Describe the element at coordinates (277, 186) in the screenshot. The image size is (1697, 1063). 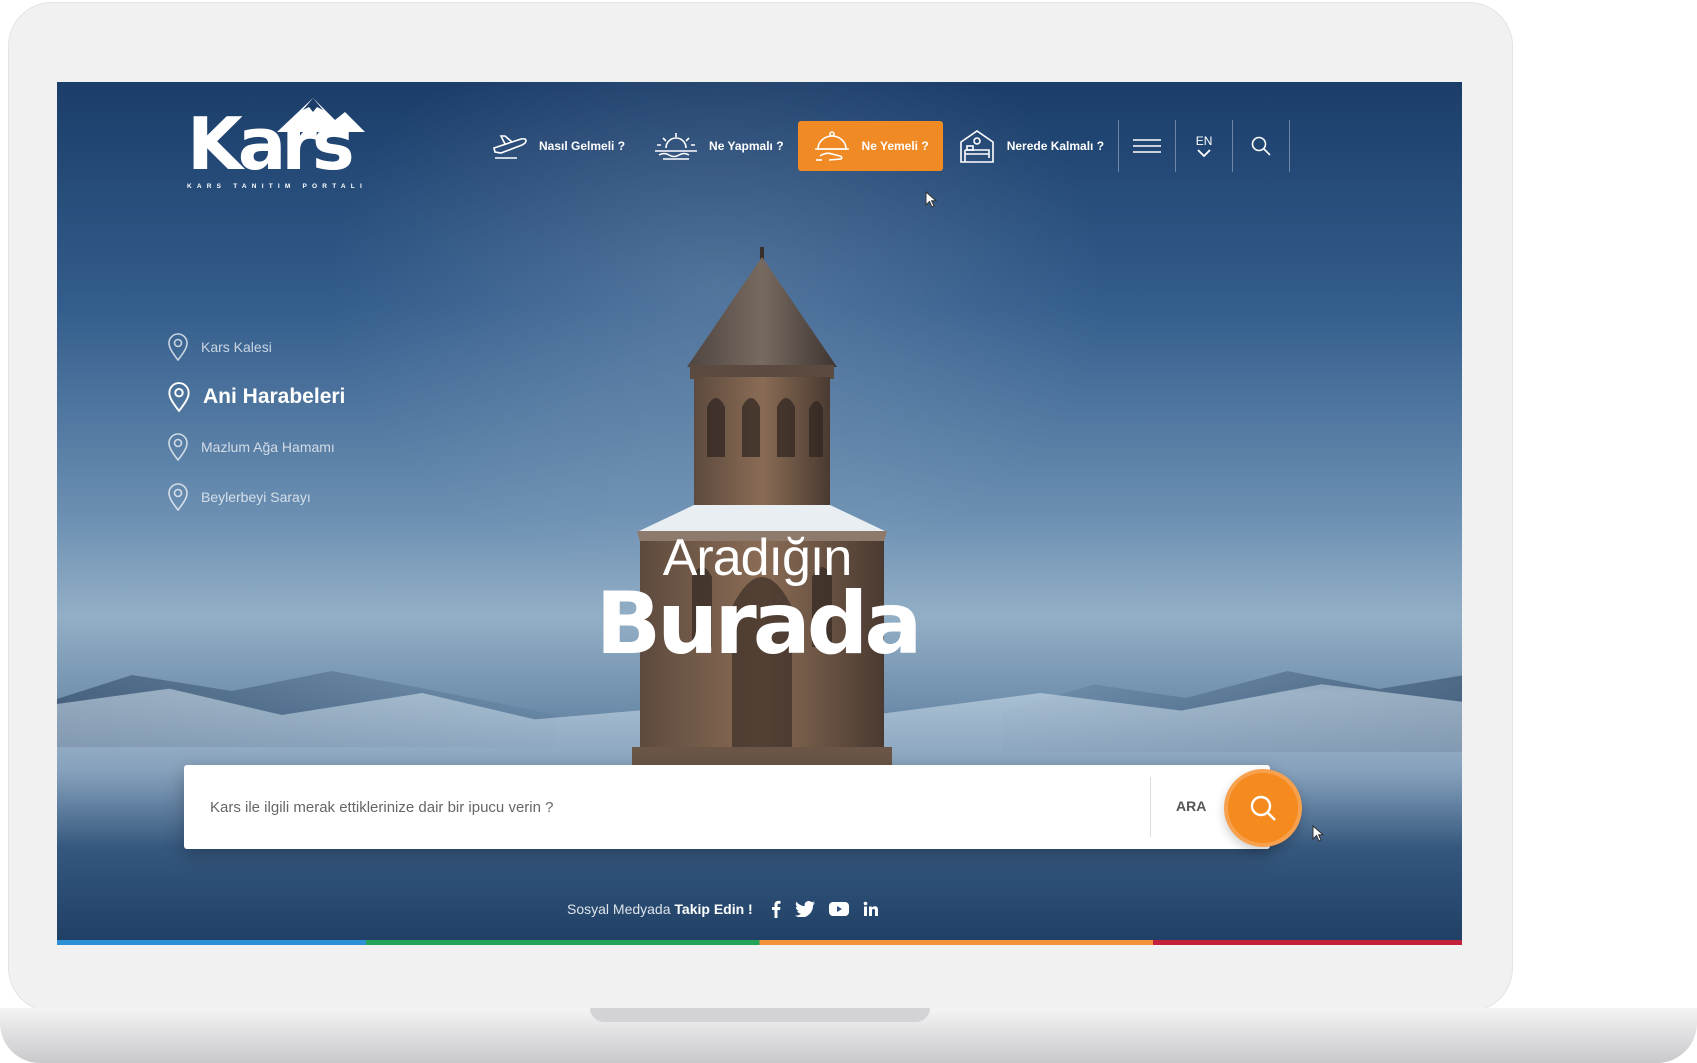
I see `logo-tagline: KARS TANITIM PORTALI` at that location.